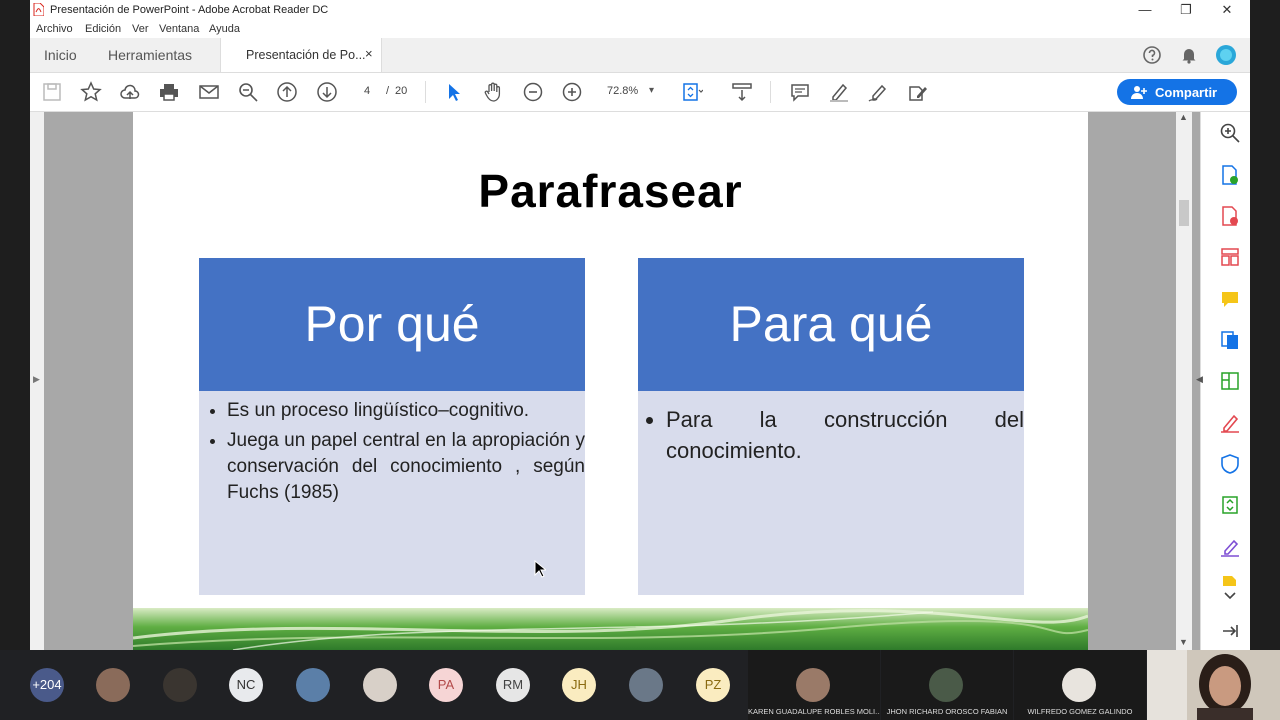 This screenshot has height=720, width=1280. I want to click on chevron-down-icon, so click(1230, 596).